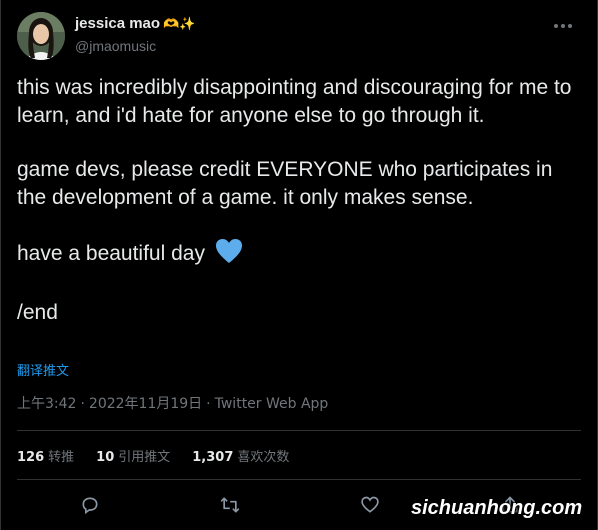 This screenshot has height=530, width=598. Describe the element at coordinates (213, 457) in the screenshot. I see `likes-count: 1,307` at that location.